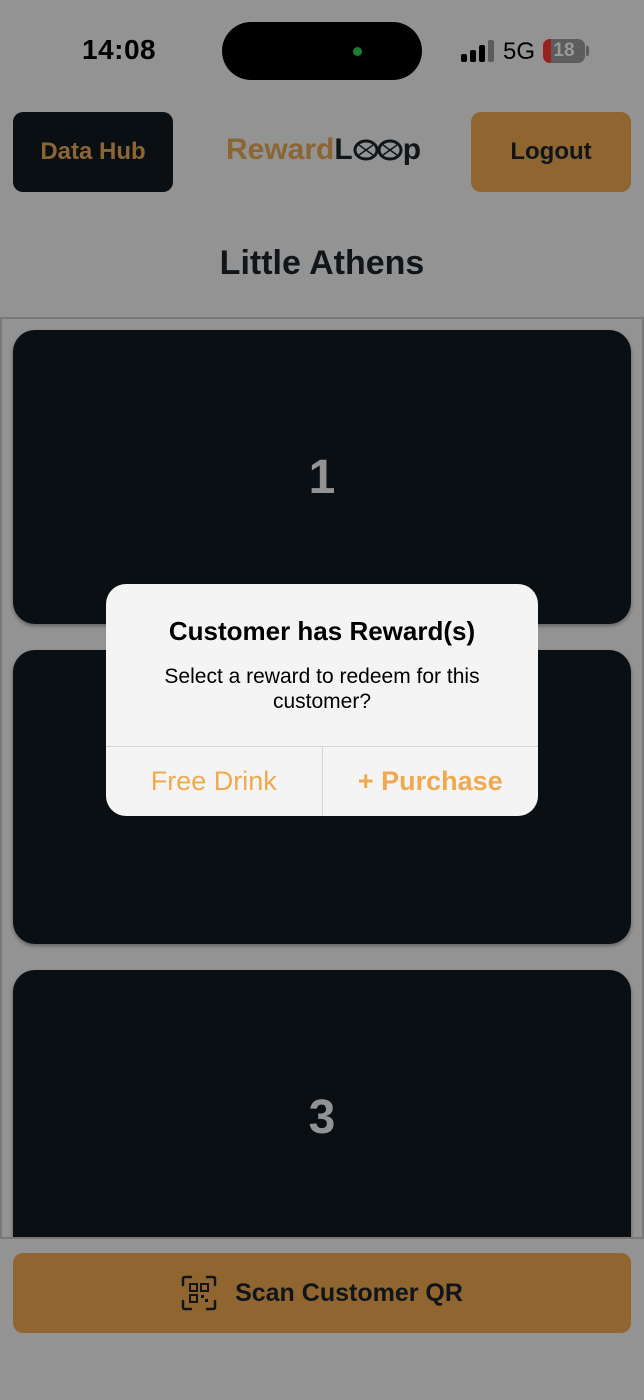 The height and width of the screenshot is (1400, 644). Describe the element at coordinates (322, 631) in the screenshot. I see `alert-title: Customer has Reward(s)` at that location.